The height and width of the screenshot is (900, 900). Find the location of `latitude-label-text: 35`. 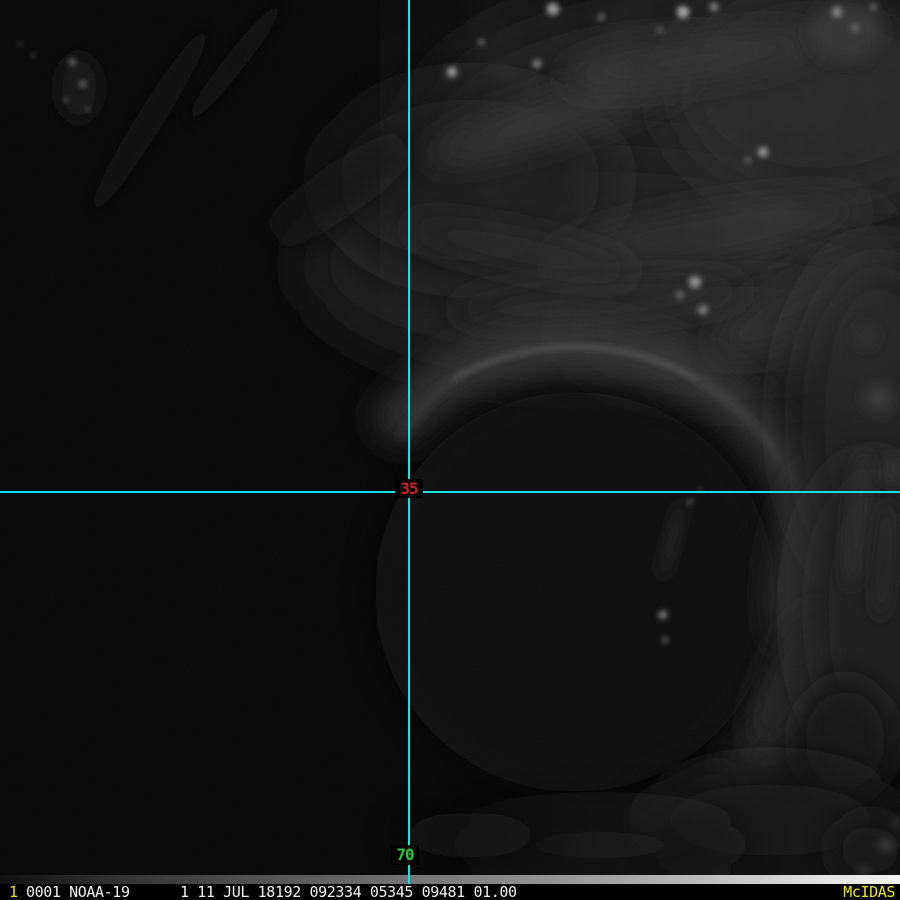

latitude-label-text: 35 is located at coordinates (409, 488).